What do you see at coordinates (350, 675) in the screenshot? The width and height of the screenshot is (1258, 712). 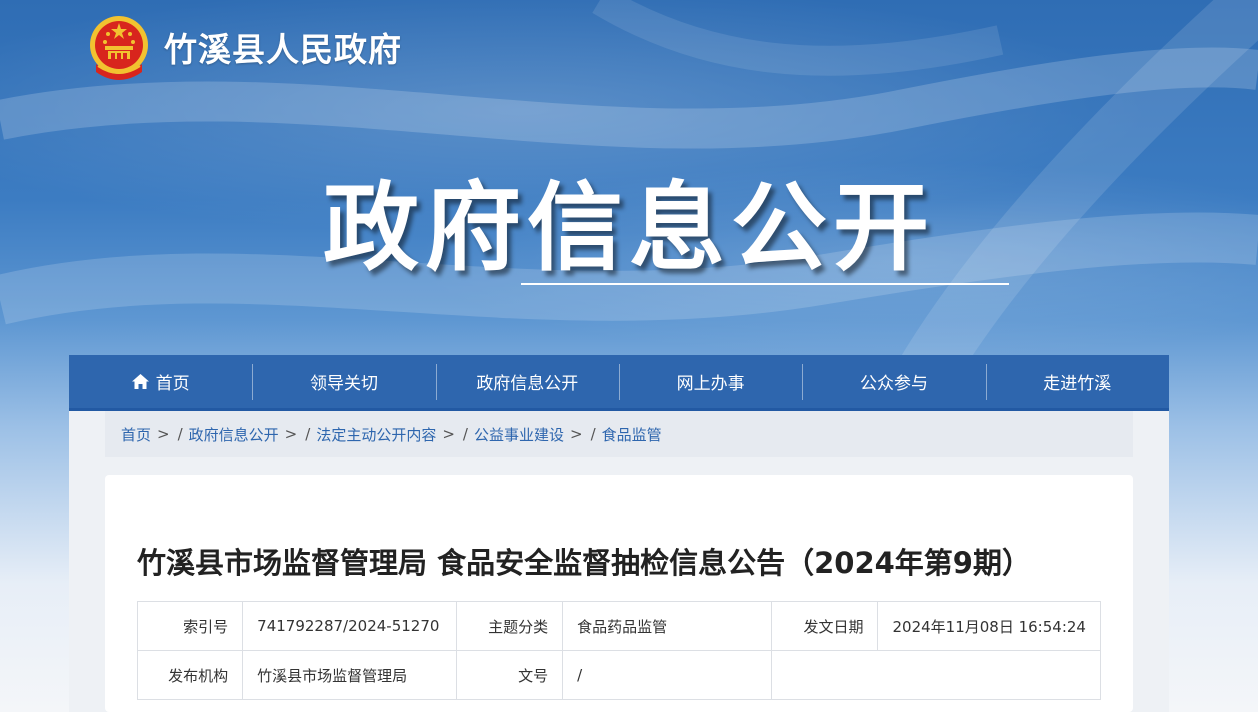 I see `publisher-value: 竹溪县市场监督管理局` at bounding box center [350, 675].